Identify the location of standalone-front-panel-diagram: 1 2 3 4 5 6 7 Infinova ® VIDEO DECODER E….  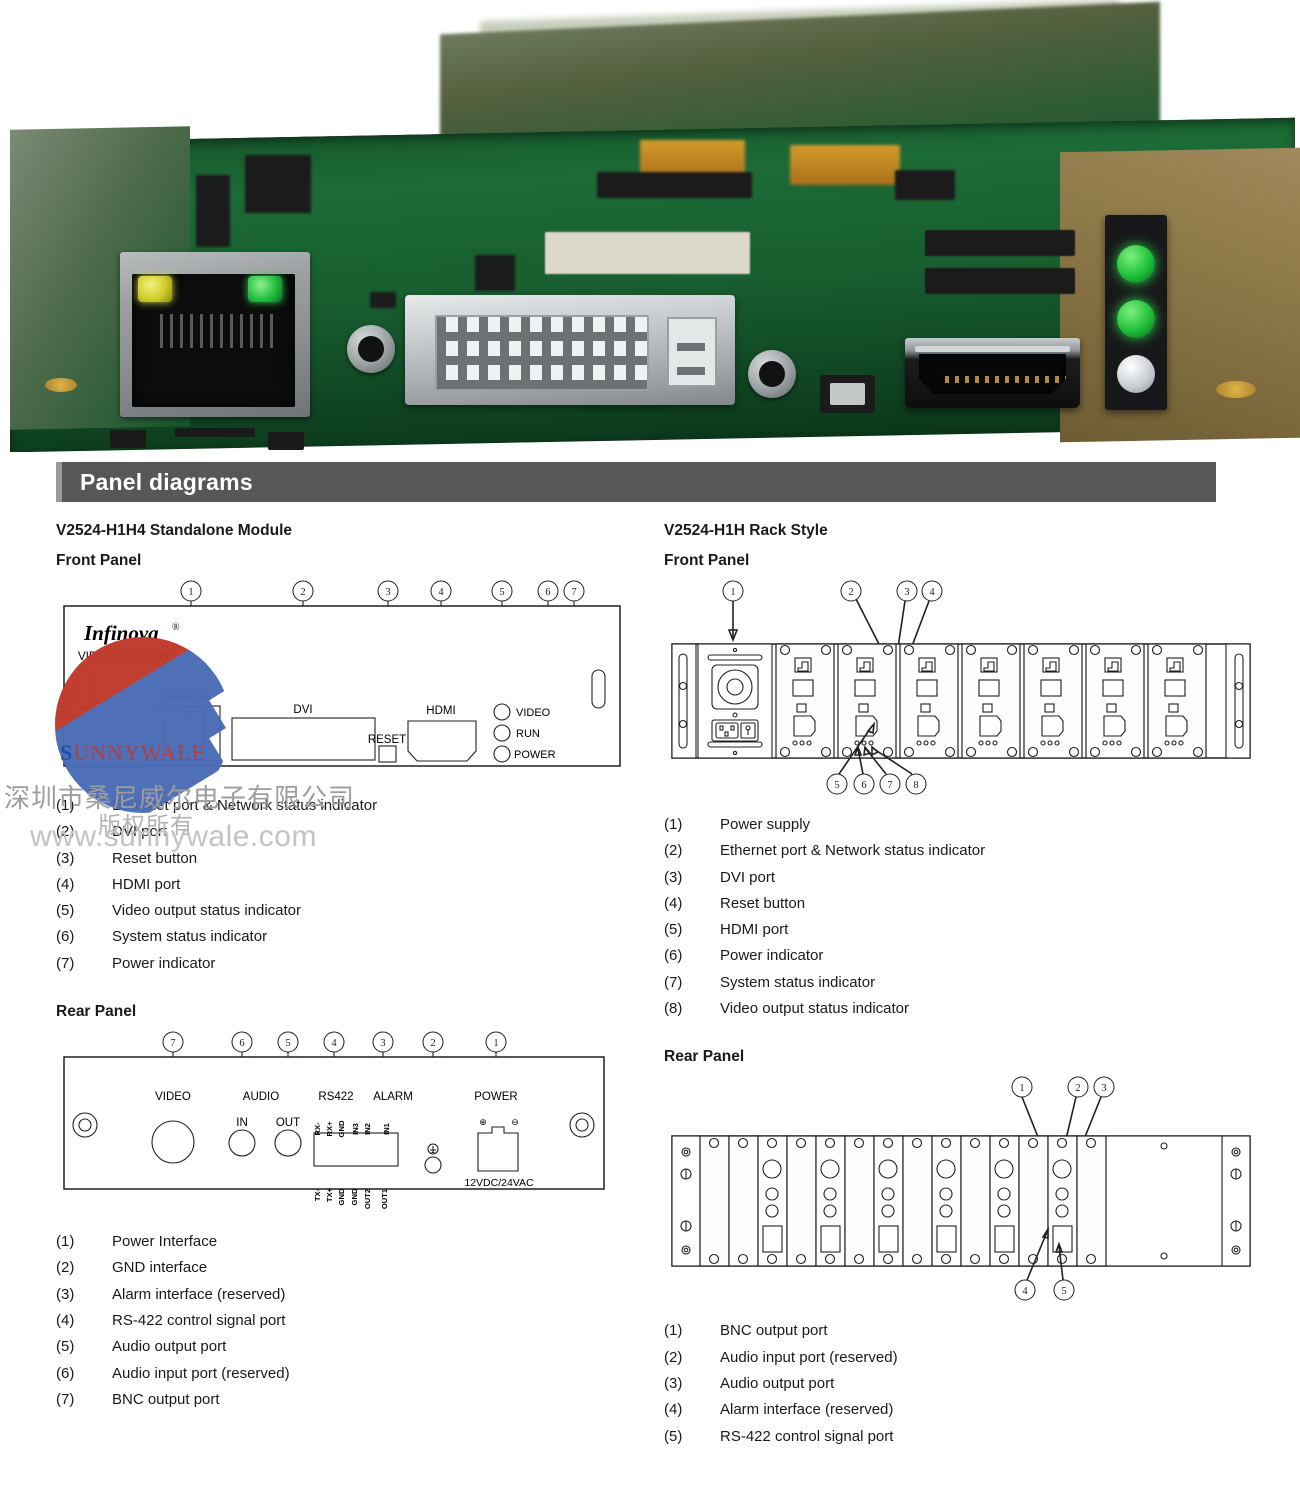
(342, 673).